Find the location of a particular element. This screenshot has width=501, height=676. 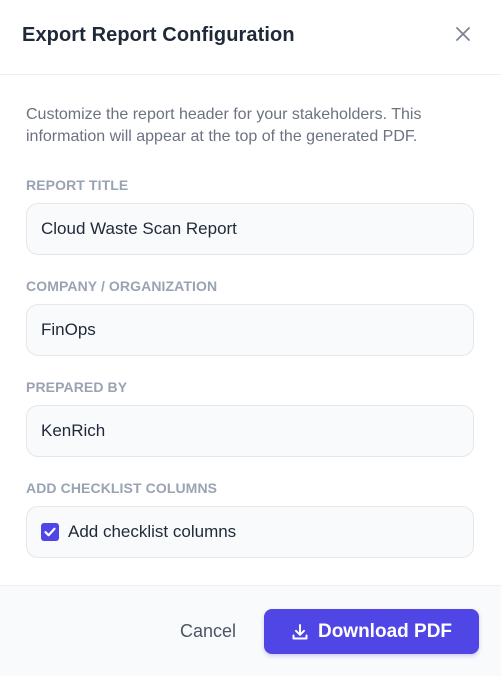

checklist-checkbox is located at coordinates (50, 532).